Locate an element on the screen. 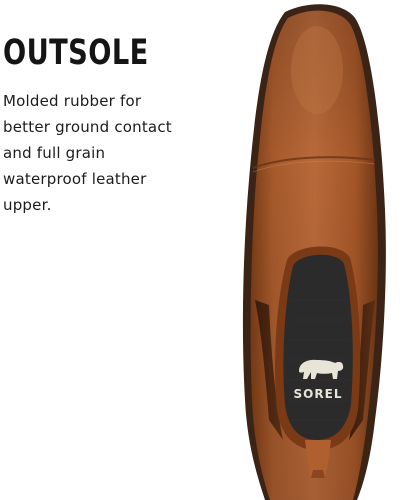  boot-lining is located at coordinates (318, 347).